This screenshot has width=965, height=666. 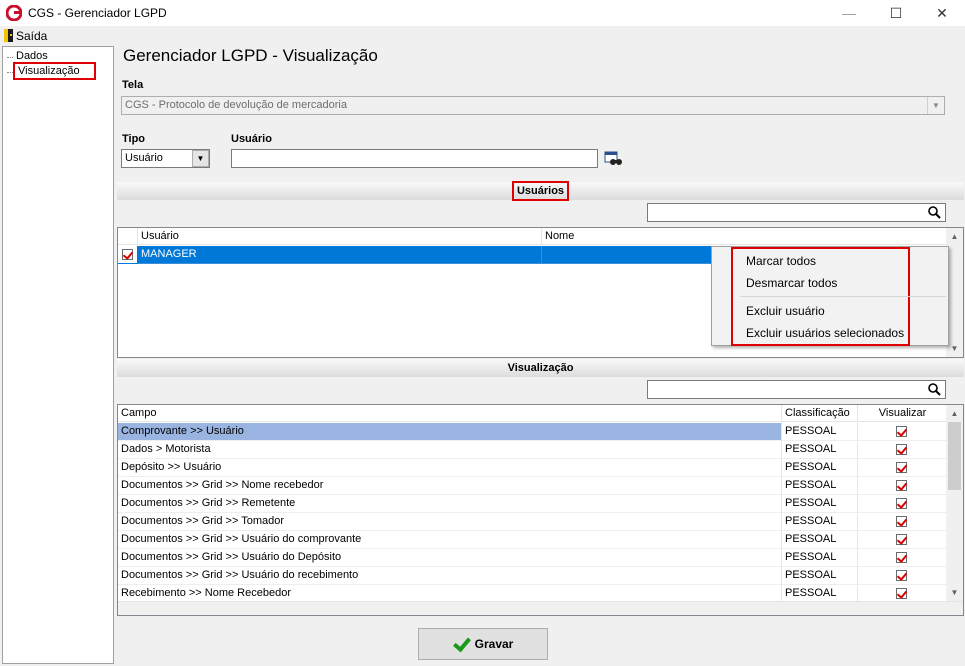 I want to click on sidebar-tree: Dados Visualização, so click(x=58, y=355).